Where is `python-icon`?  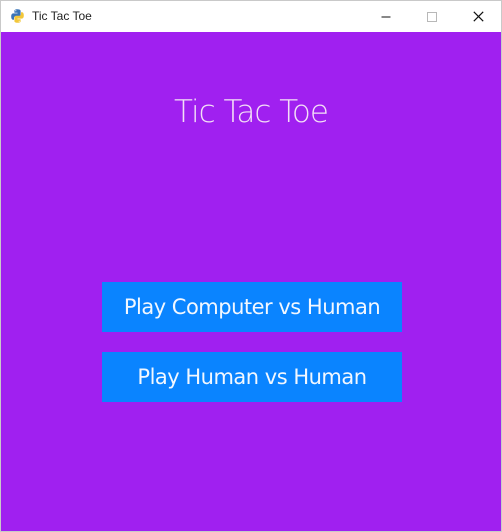 python-icon is located at coordinates (17, 16).